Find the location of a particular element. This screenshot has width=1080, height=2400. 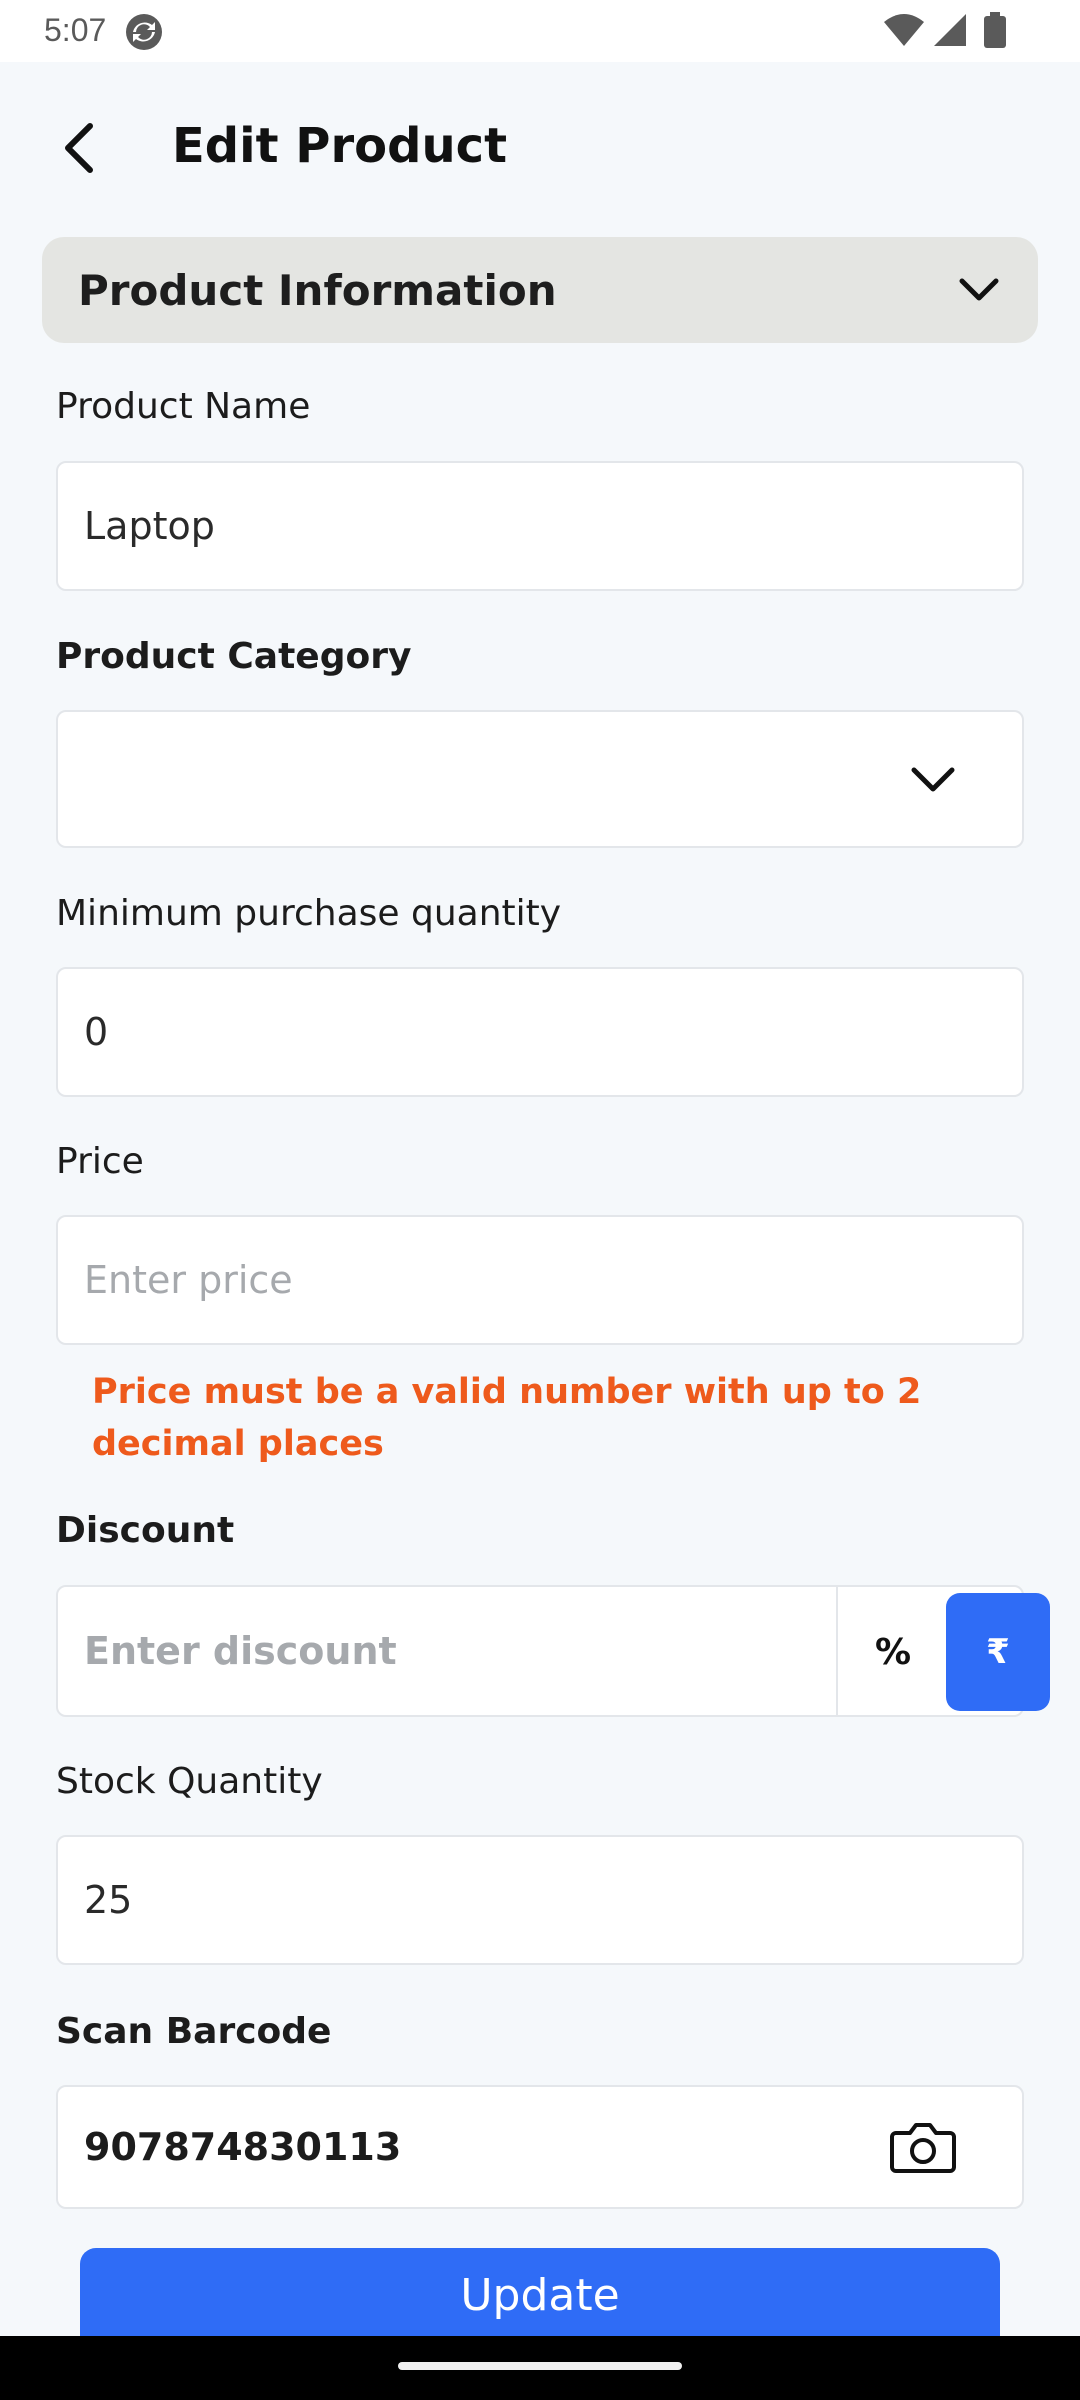

battery-icon is located at coordinates (995, 30).